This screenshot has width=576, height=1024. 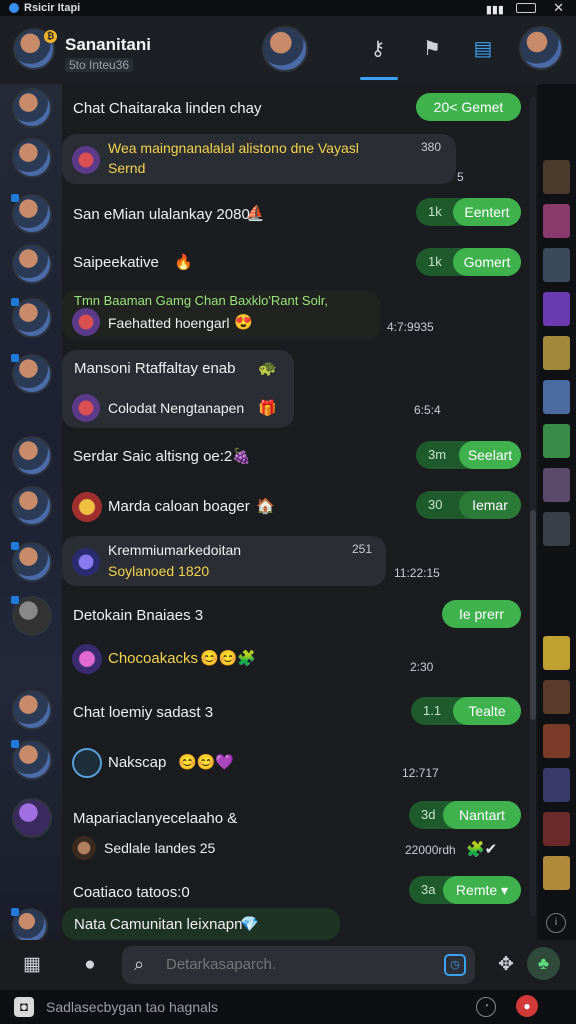 I want to click on list-item: Marda caloan boager 🏠 30 Iemar, so click(x=265, y=507).